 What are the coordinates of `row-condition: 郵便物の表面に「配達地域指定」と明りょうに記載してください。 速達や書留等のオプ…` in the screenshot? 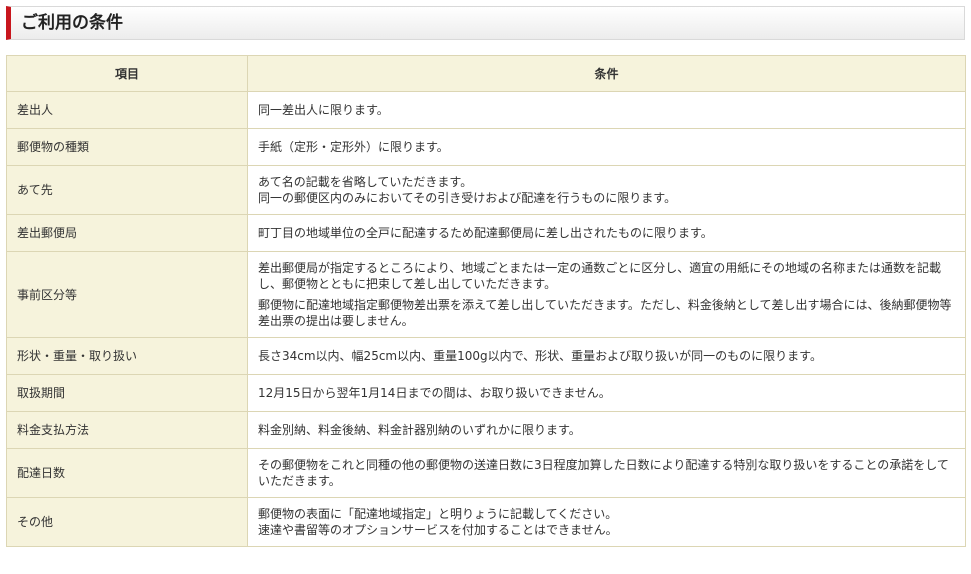 It's located at (606, 522).